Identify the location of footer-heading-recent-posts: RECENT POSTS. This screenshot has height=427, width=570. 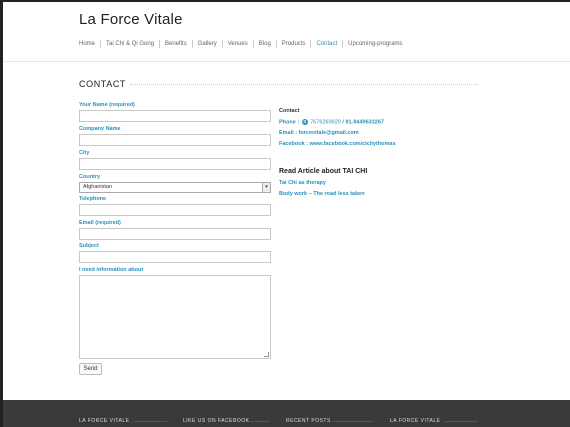
(308, 421).